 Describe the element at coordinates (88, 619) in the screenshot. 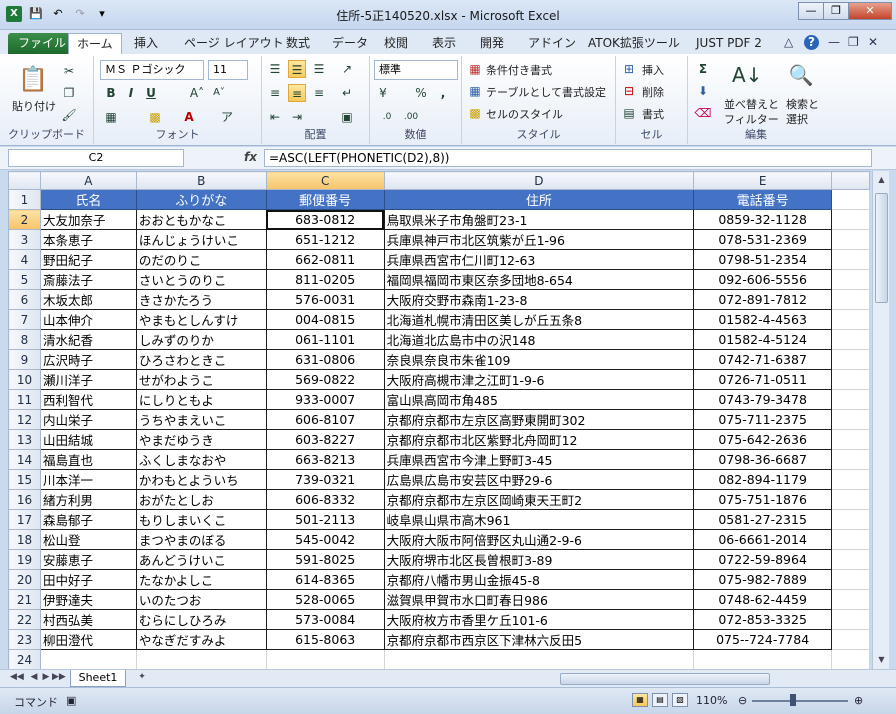

I see `name-cell: 村西弘美` at that location.